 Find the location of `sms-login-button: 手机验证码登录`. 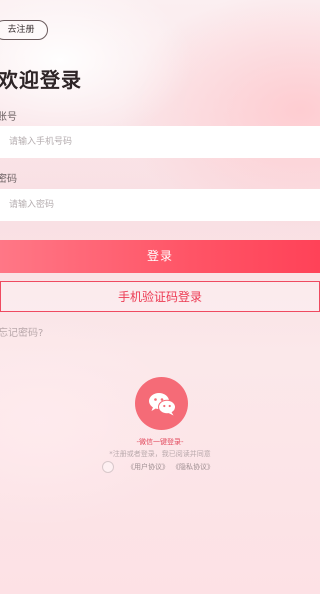

sms-login-button: 手机验证码登录 is located at coordinates (160, 296).